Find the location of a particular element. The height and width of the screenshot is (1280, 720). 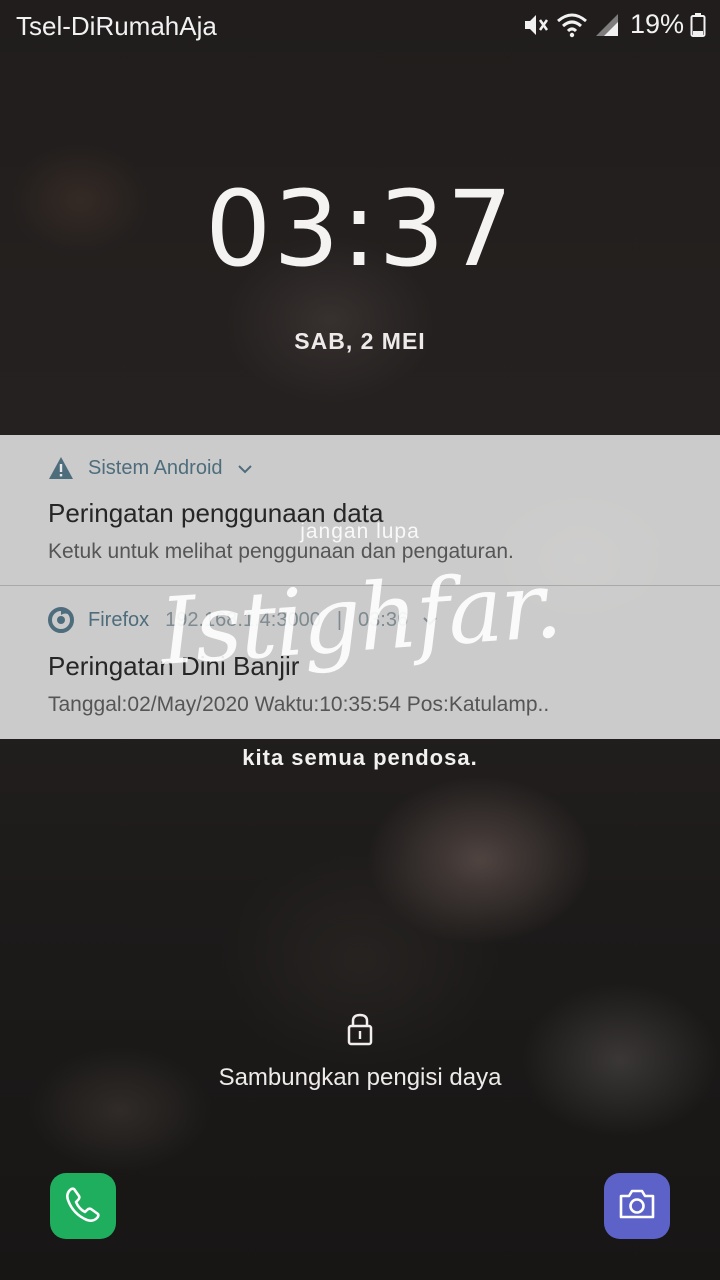

signal-icon is located at coordinates (607, 25).